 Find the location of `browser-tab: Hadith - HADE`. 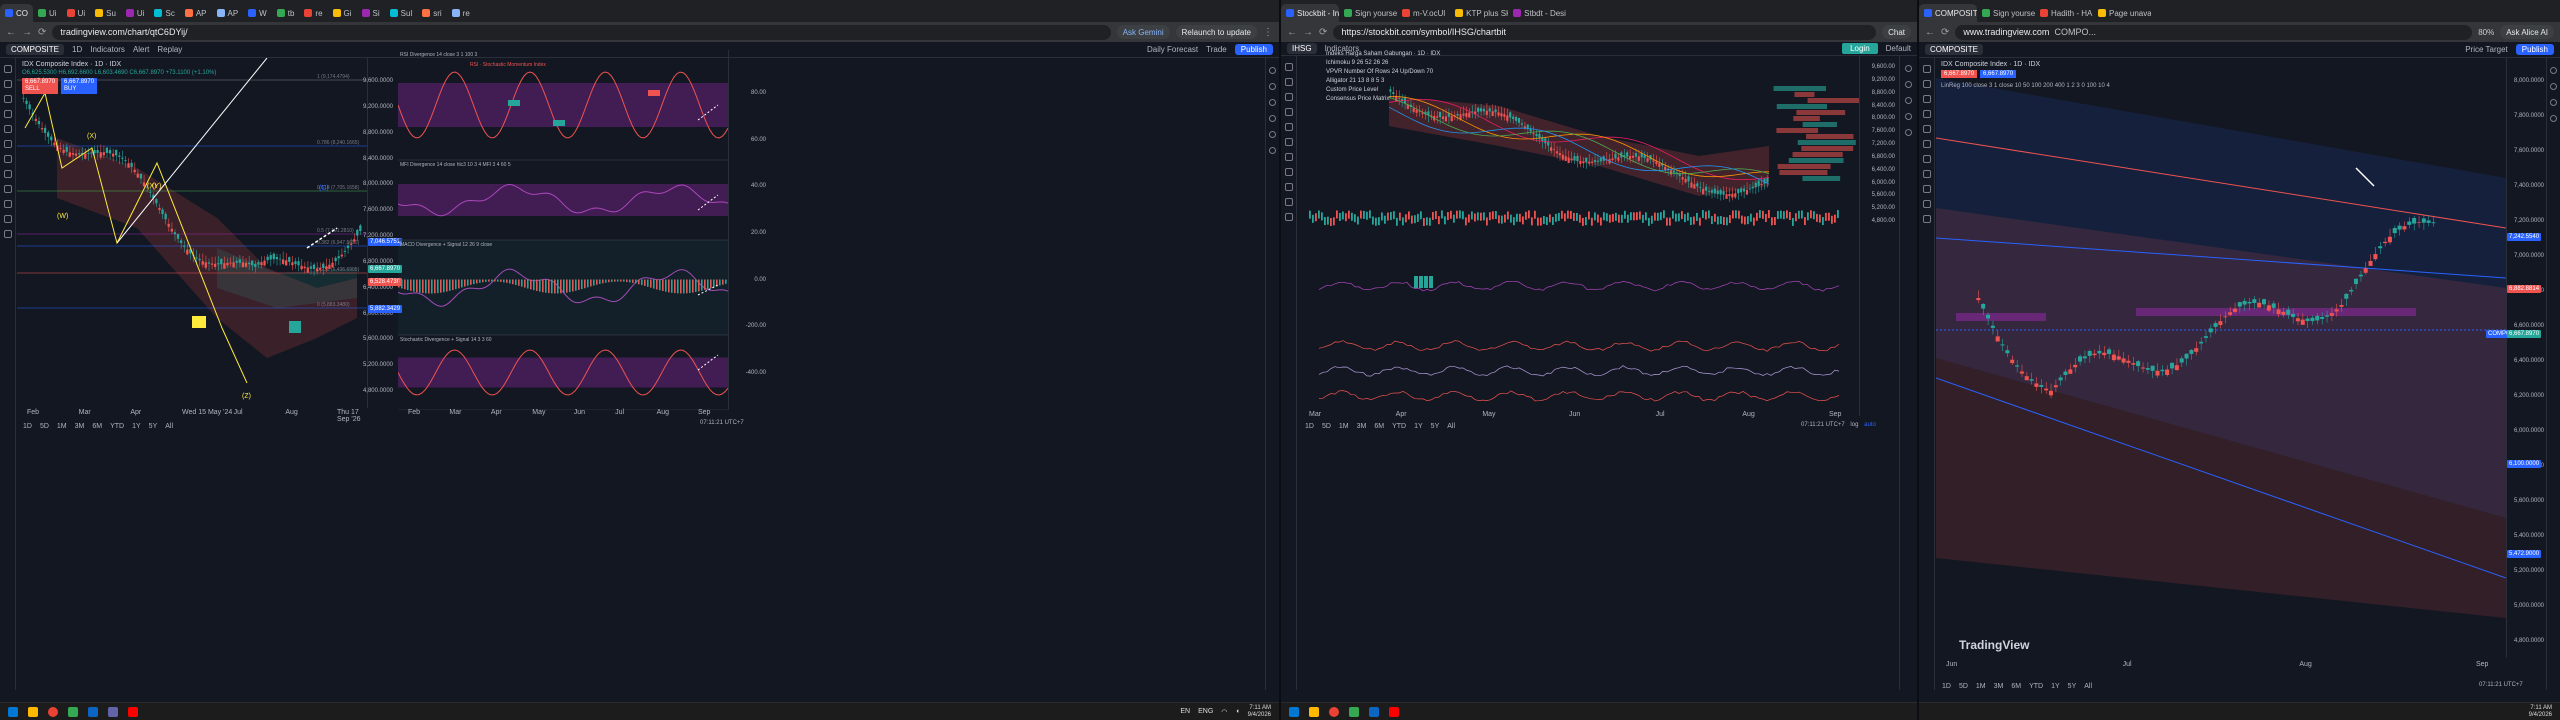

browser-tab: Hadith - HADE is located at coordinates (2064, 13).